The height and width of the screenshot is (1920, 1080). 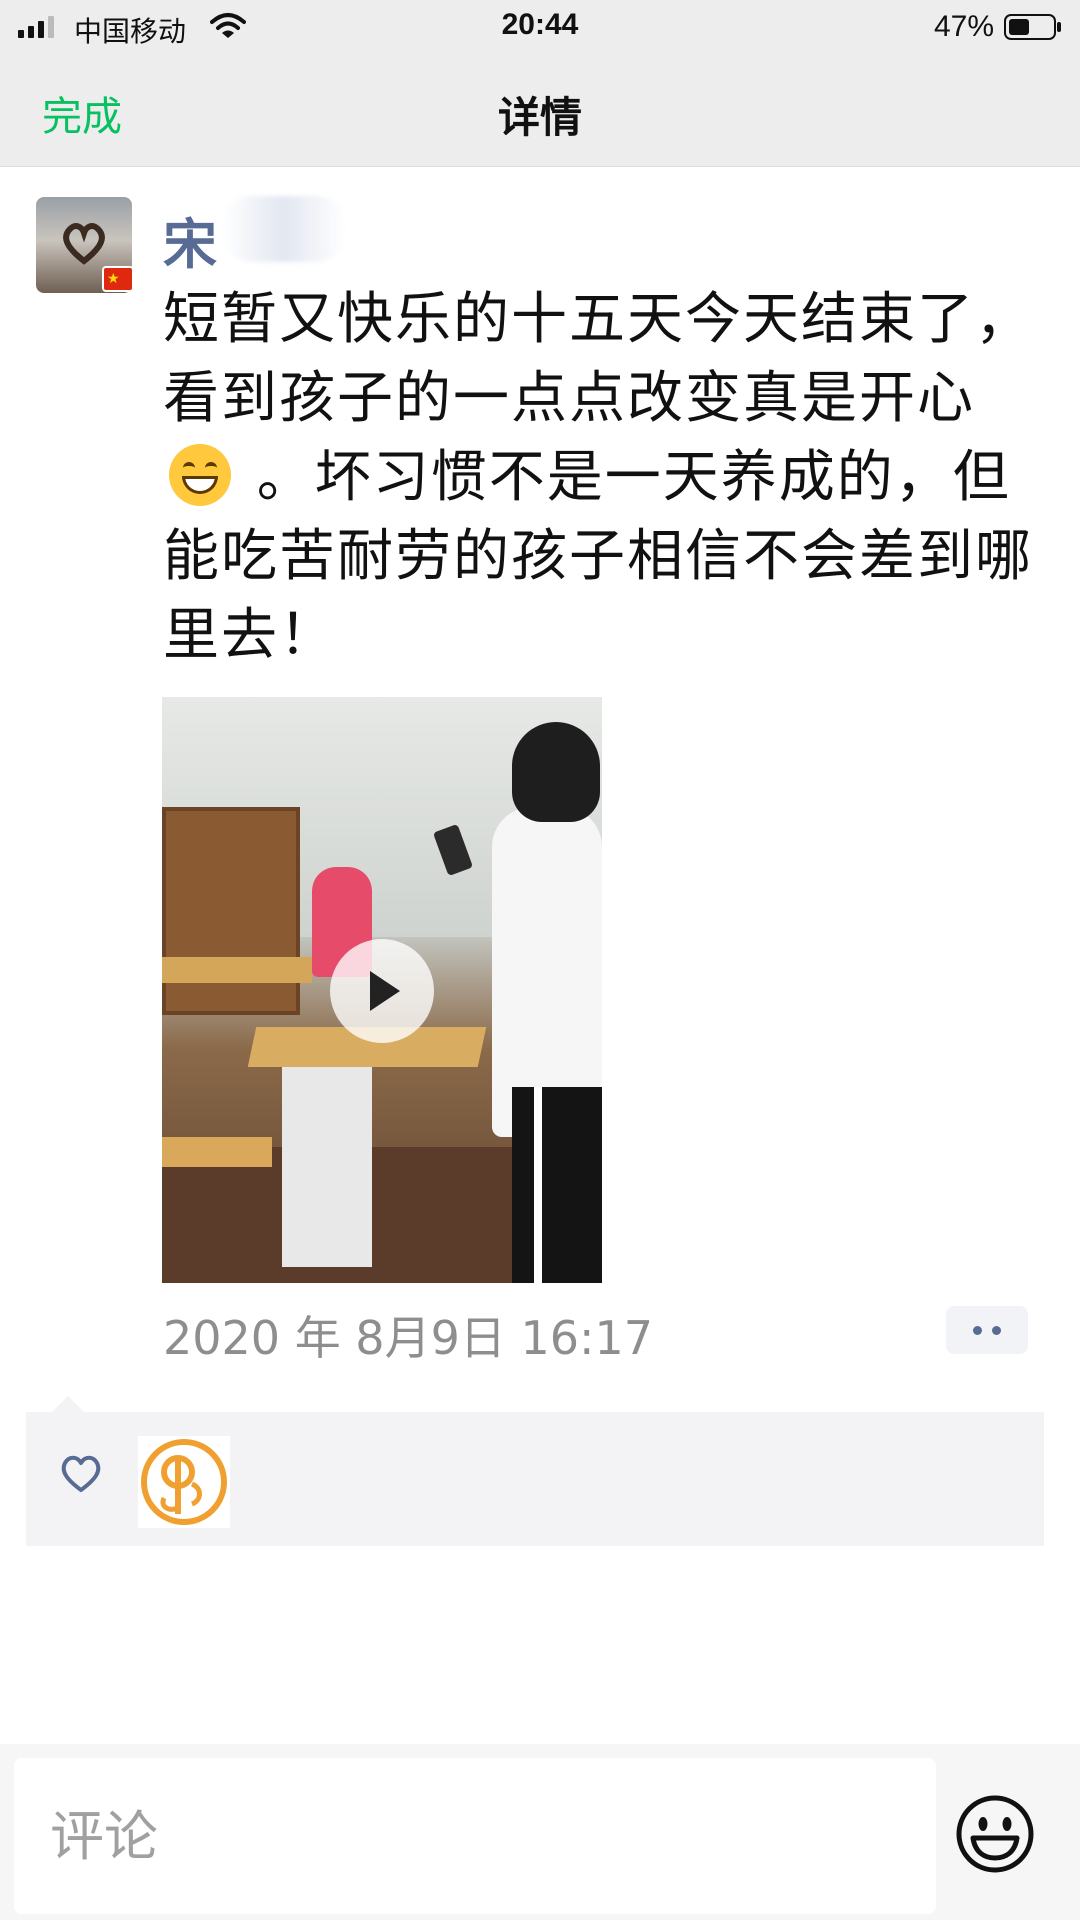 I want to click on comment-input, so click(x=475, y=1836).